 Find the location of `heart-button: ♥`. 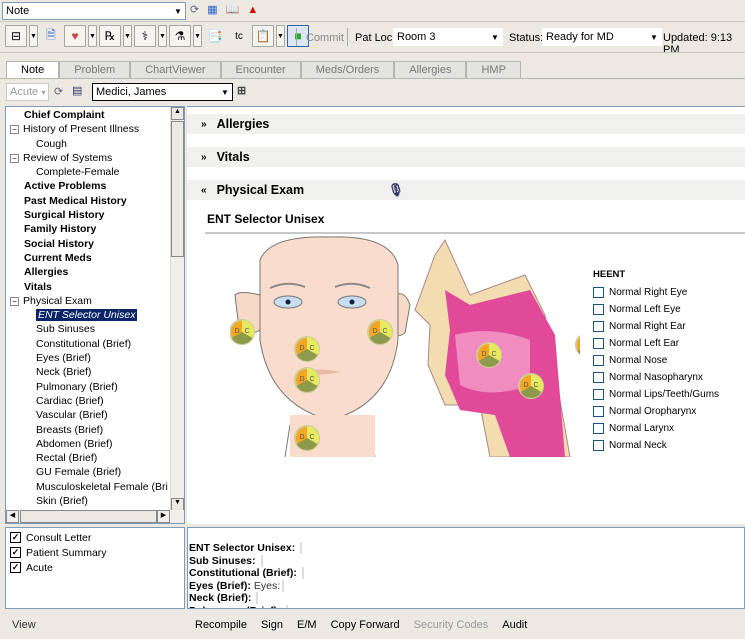

heart-button: ♥ is located at coordinates (75, 36).